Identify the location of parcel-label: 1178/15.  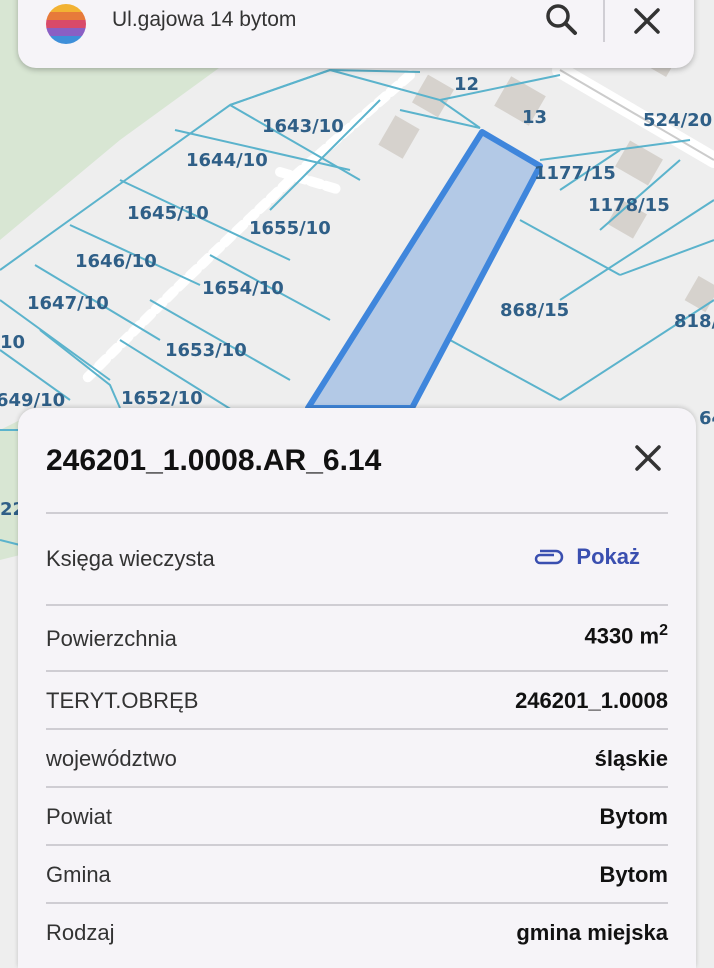
(629, 205).